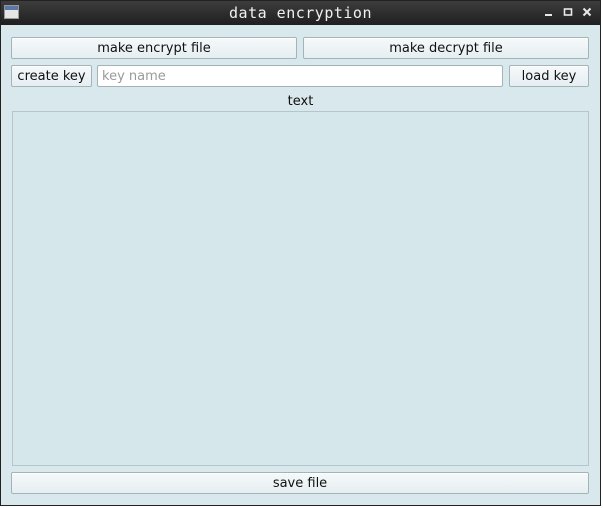  I want to click on create-key-button: create key, so click(51, 76).